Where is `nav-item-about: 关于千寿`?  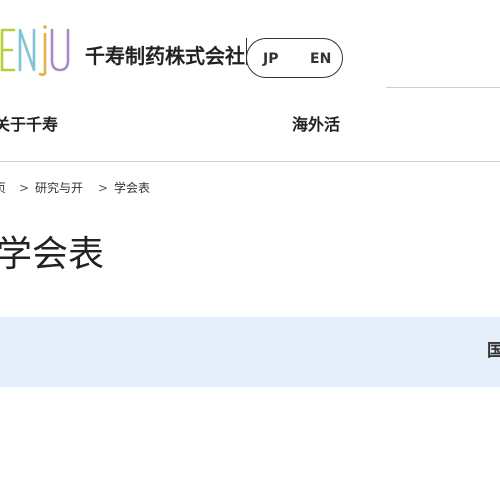
nav-item-about: 关于千寿 is located at coordinates (29, 125).